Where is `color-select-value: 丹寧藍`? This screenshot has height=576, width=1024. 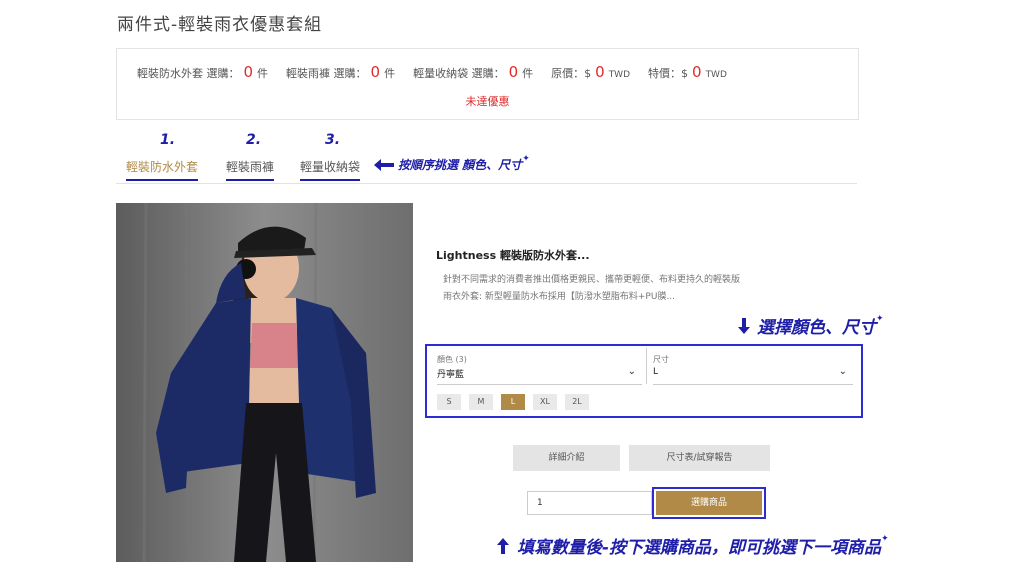 color-select-value: 丹寧藍 is located at coordinates (451, 375).